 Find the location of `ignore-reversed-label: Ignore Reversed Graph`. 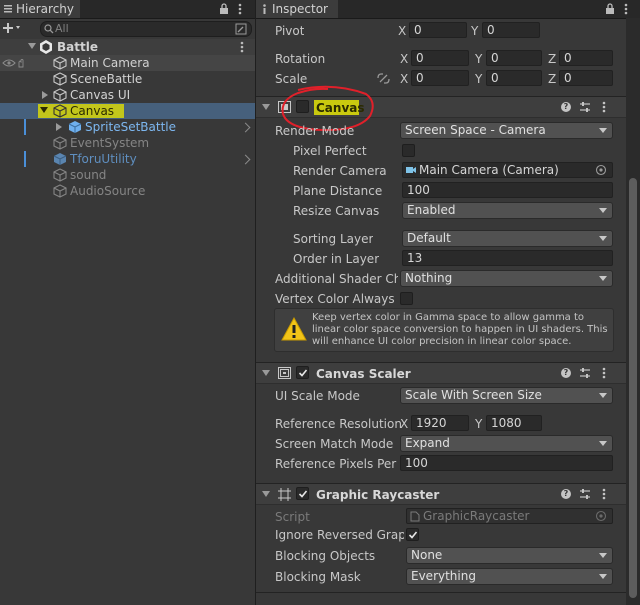

ignore-reversed-label: Ignore Reversed Graph is located at coordinates (339, 535).